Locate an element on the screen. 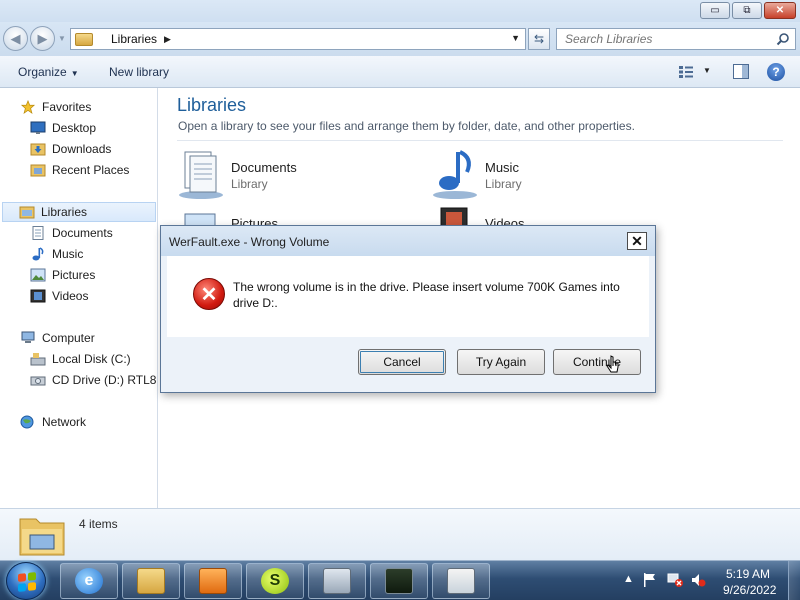  nav-libraries-label: Libraries is located at coordinates (64, 212).